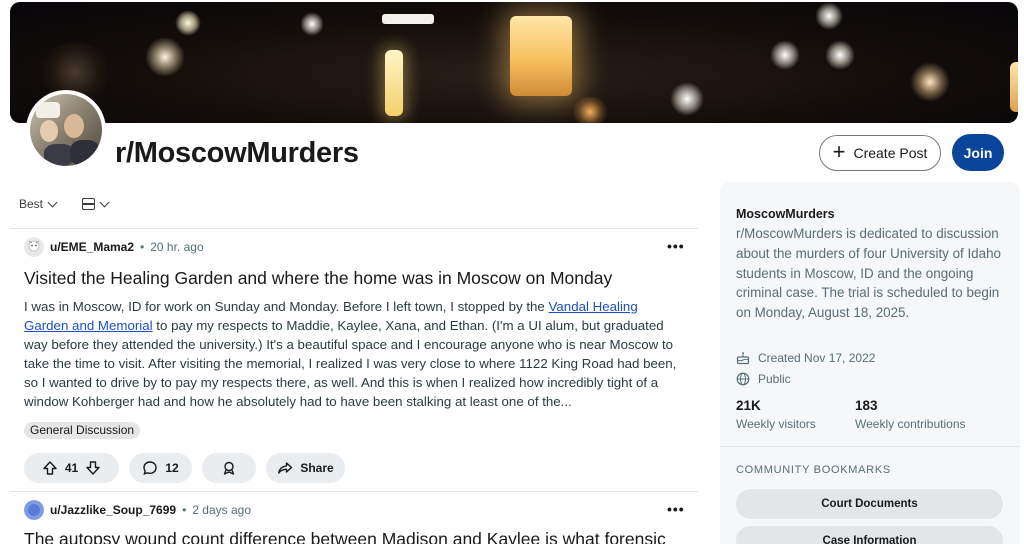  What do you see at coordinates (113, 510) in the screenshot?
I see `post-author: u/Jazzlike_Soup_7699` at bounding box center [113, 510].